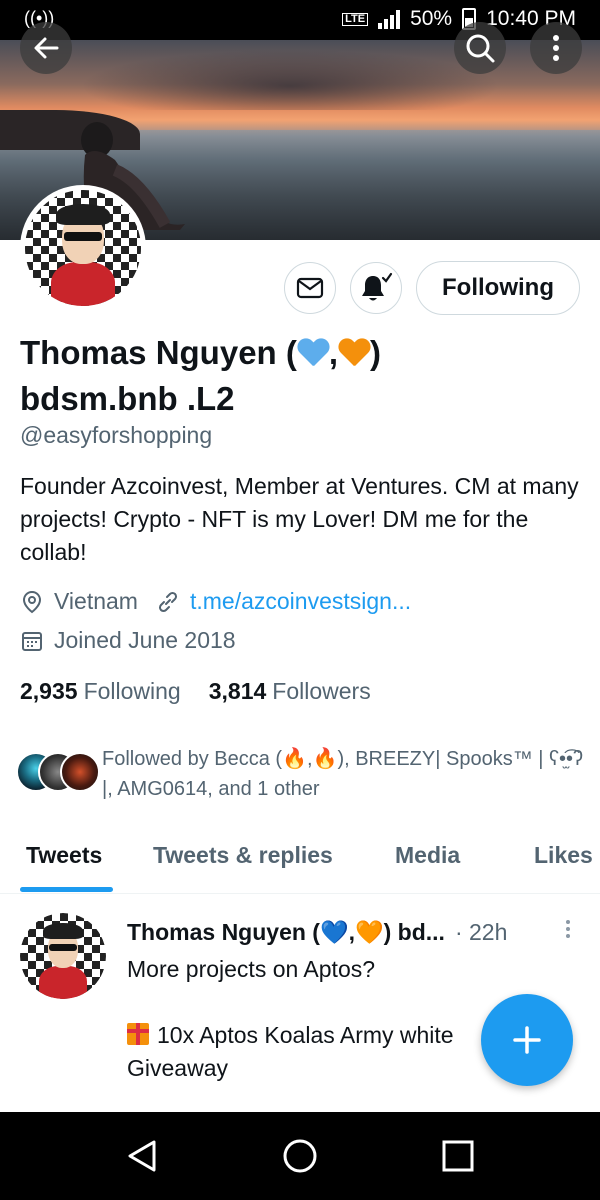 Image resolution: width=600 pixels, height=1200 pixels. What do you see at coordinates (145, 640) in the screenshot?
I see `joined-date: Joined June 2018` at bounding box center [145, 640].